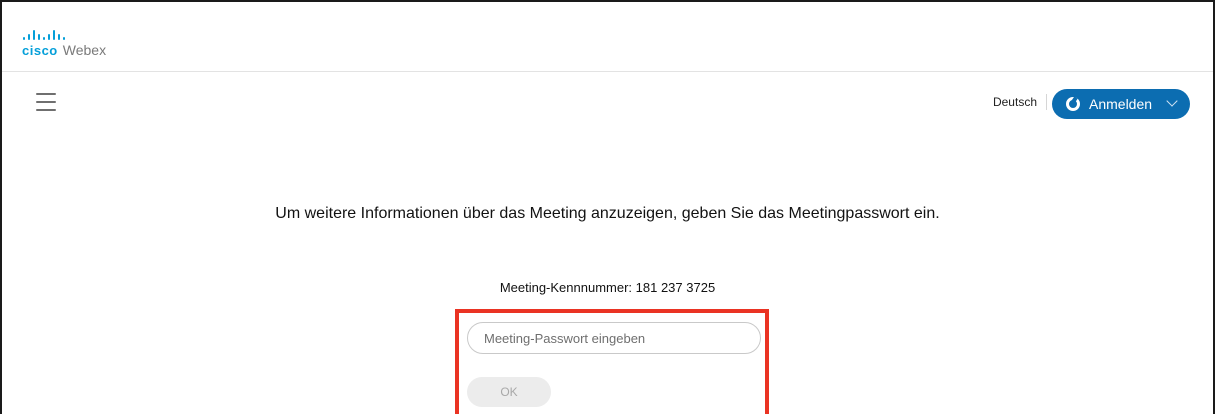 The image size is (1215, 414). What do you see at coordinates (64, 35) in the screenshot?
I see `cisco-bars-icon` at bounding box center [64, 35].